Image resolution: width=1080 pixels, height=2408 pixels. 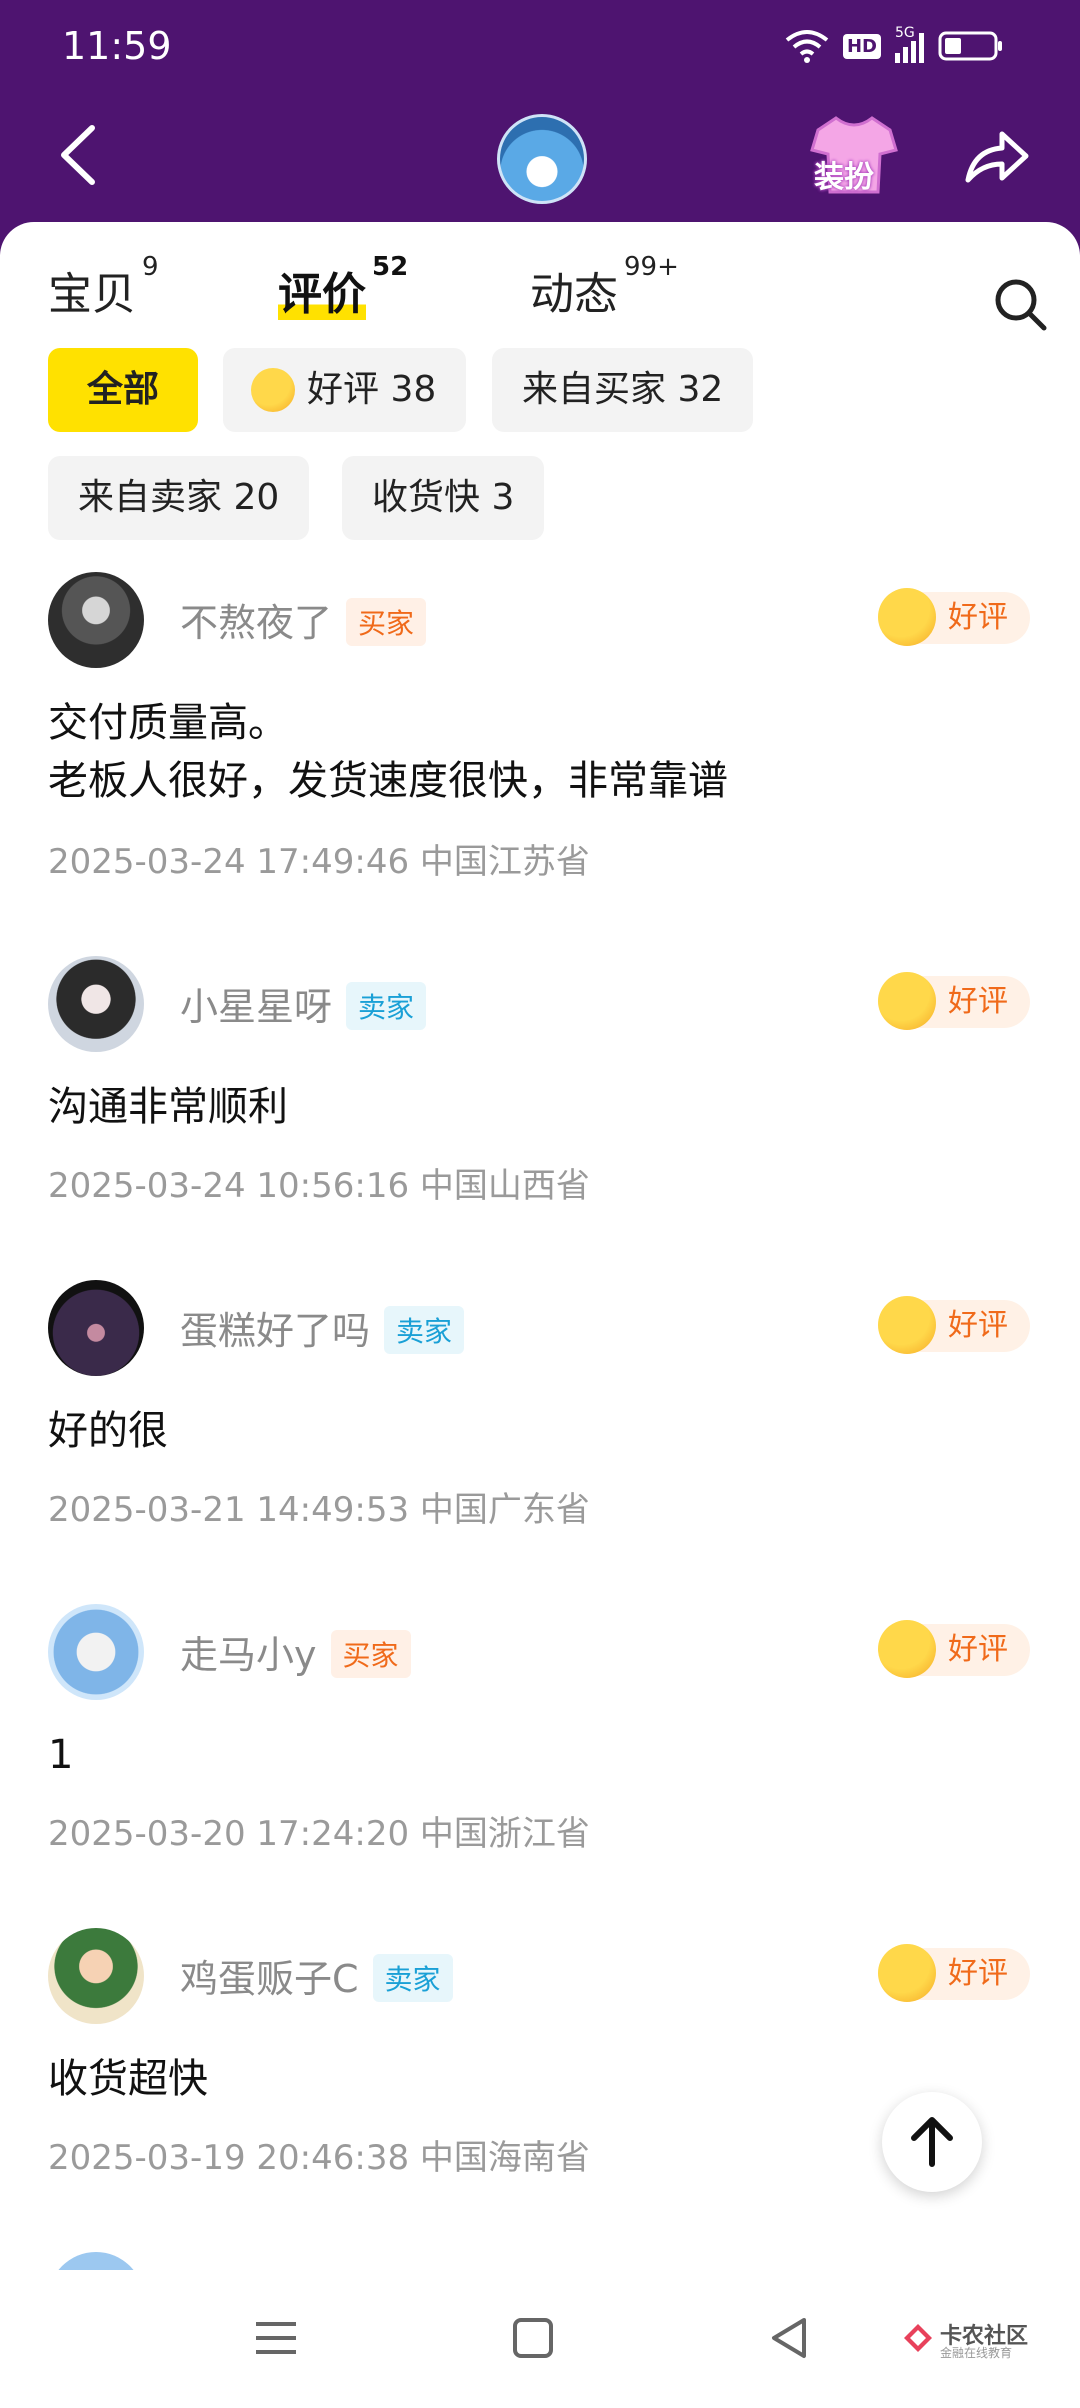 I want to click on reviewer-name-text: 不熬夜了, so click(x=256, y=623).